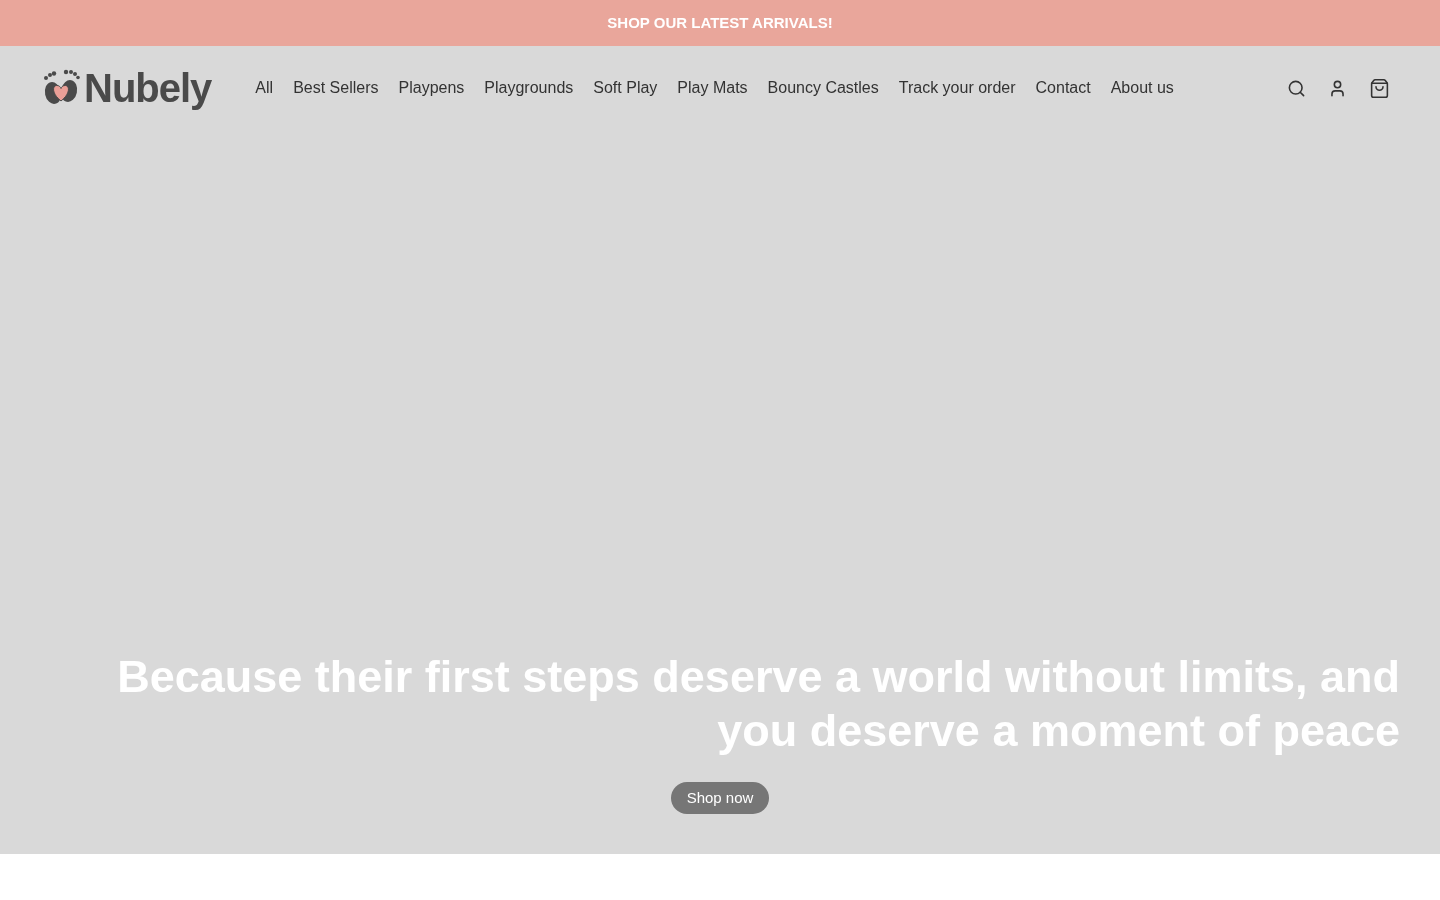  I want to click on search-icon, so click(1296, 88).